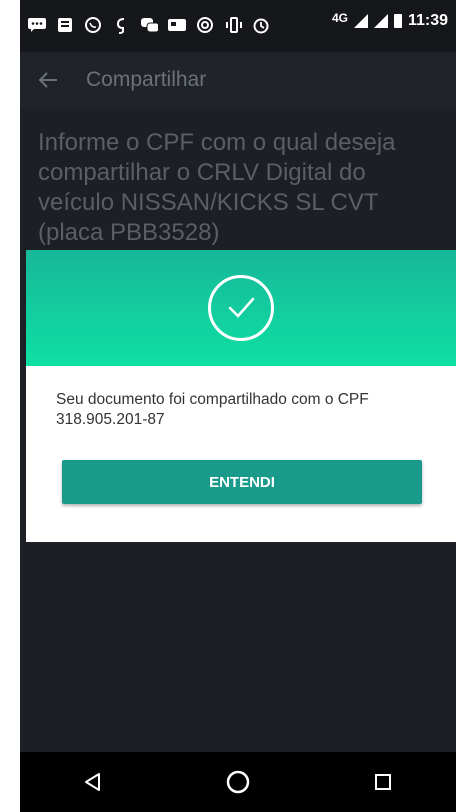 The image size is (456, 812). Describe the element at coordinates (205, 25) in the screenshot. I see `nfc-icon` at that location.